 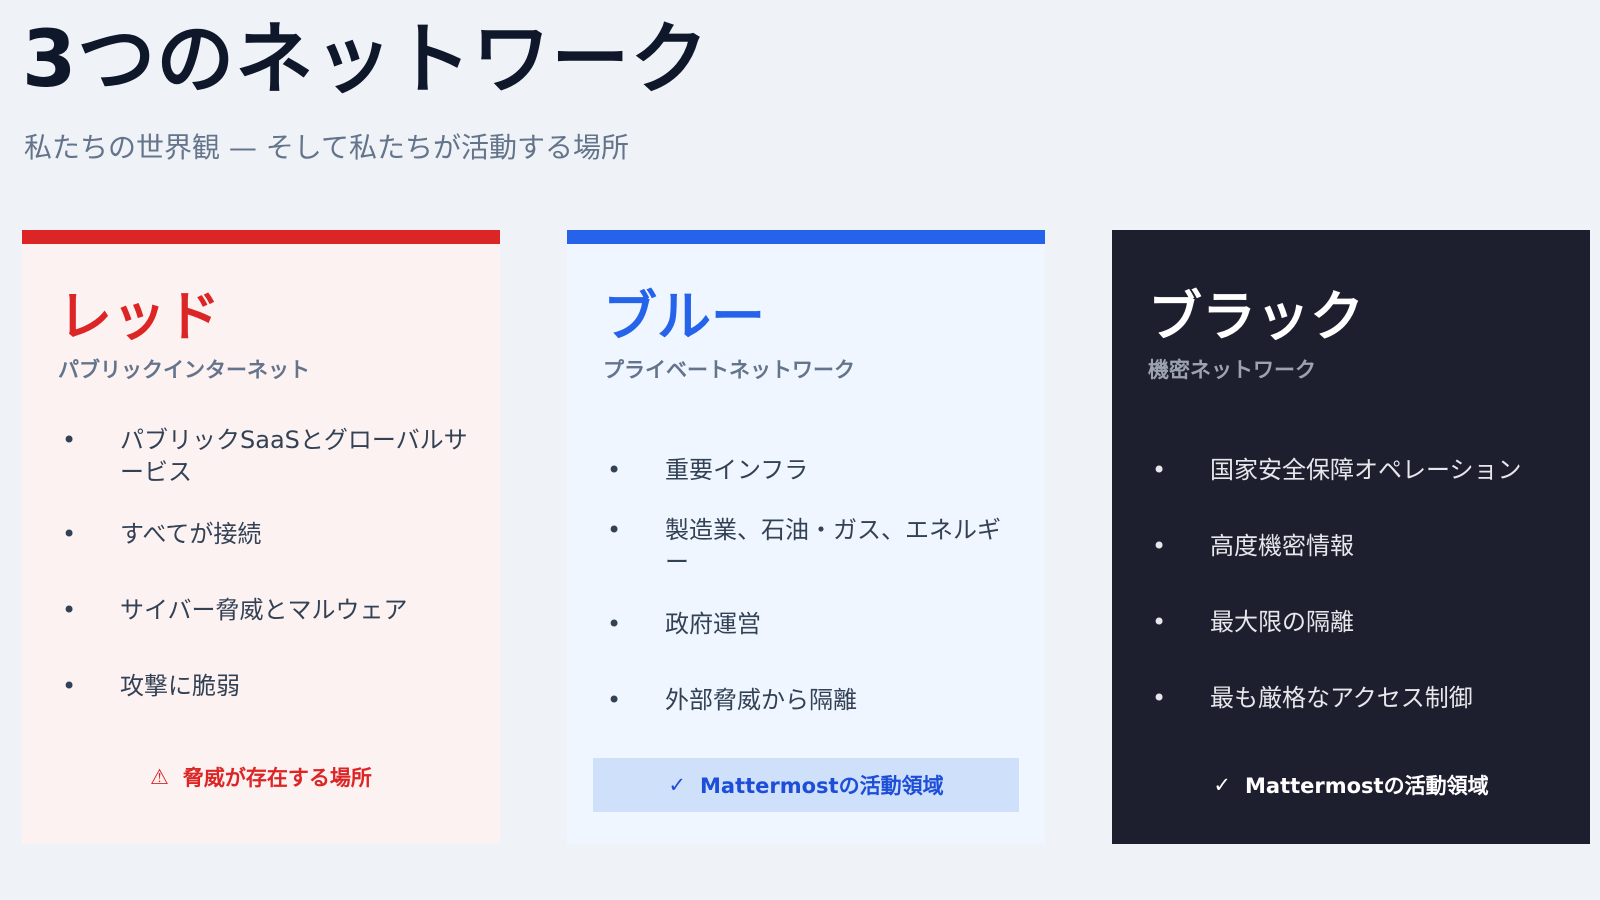 What do you see at coordinates (235, 610) in the screenshot?
I see `list-item: • サイバー脅威とマルウェア` at bounding box center [235, 610].